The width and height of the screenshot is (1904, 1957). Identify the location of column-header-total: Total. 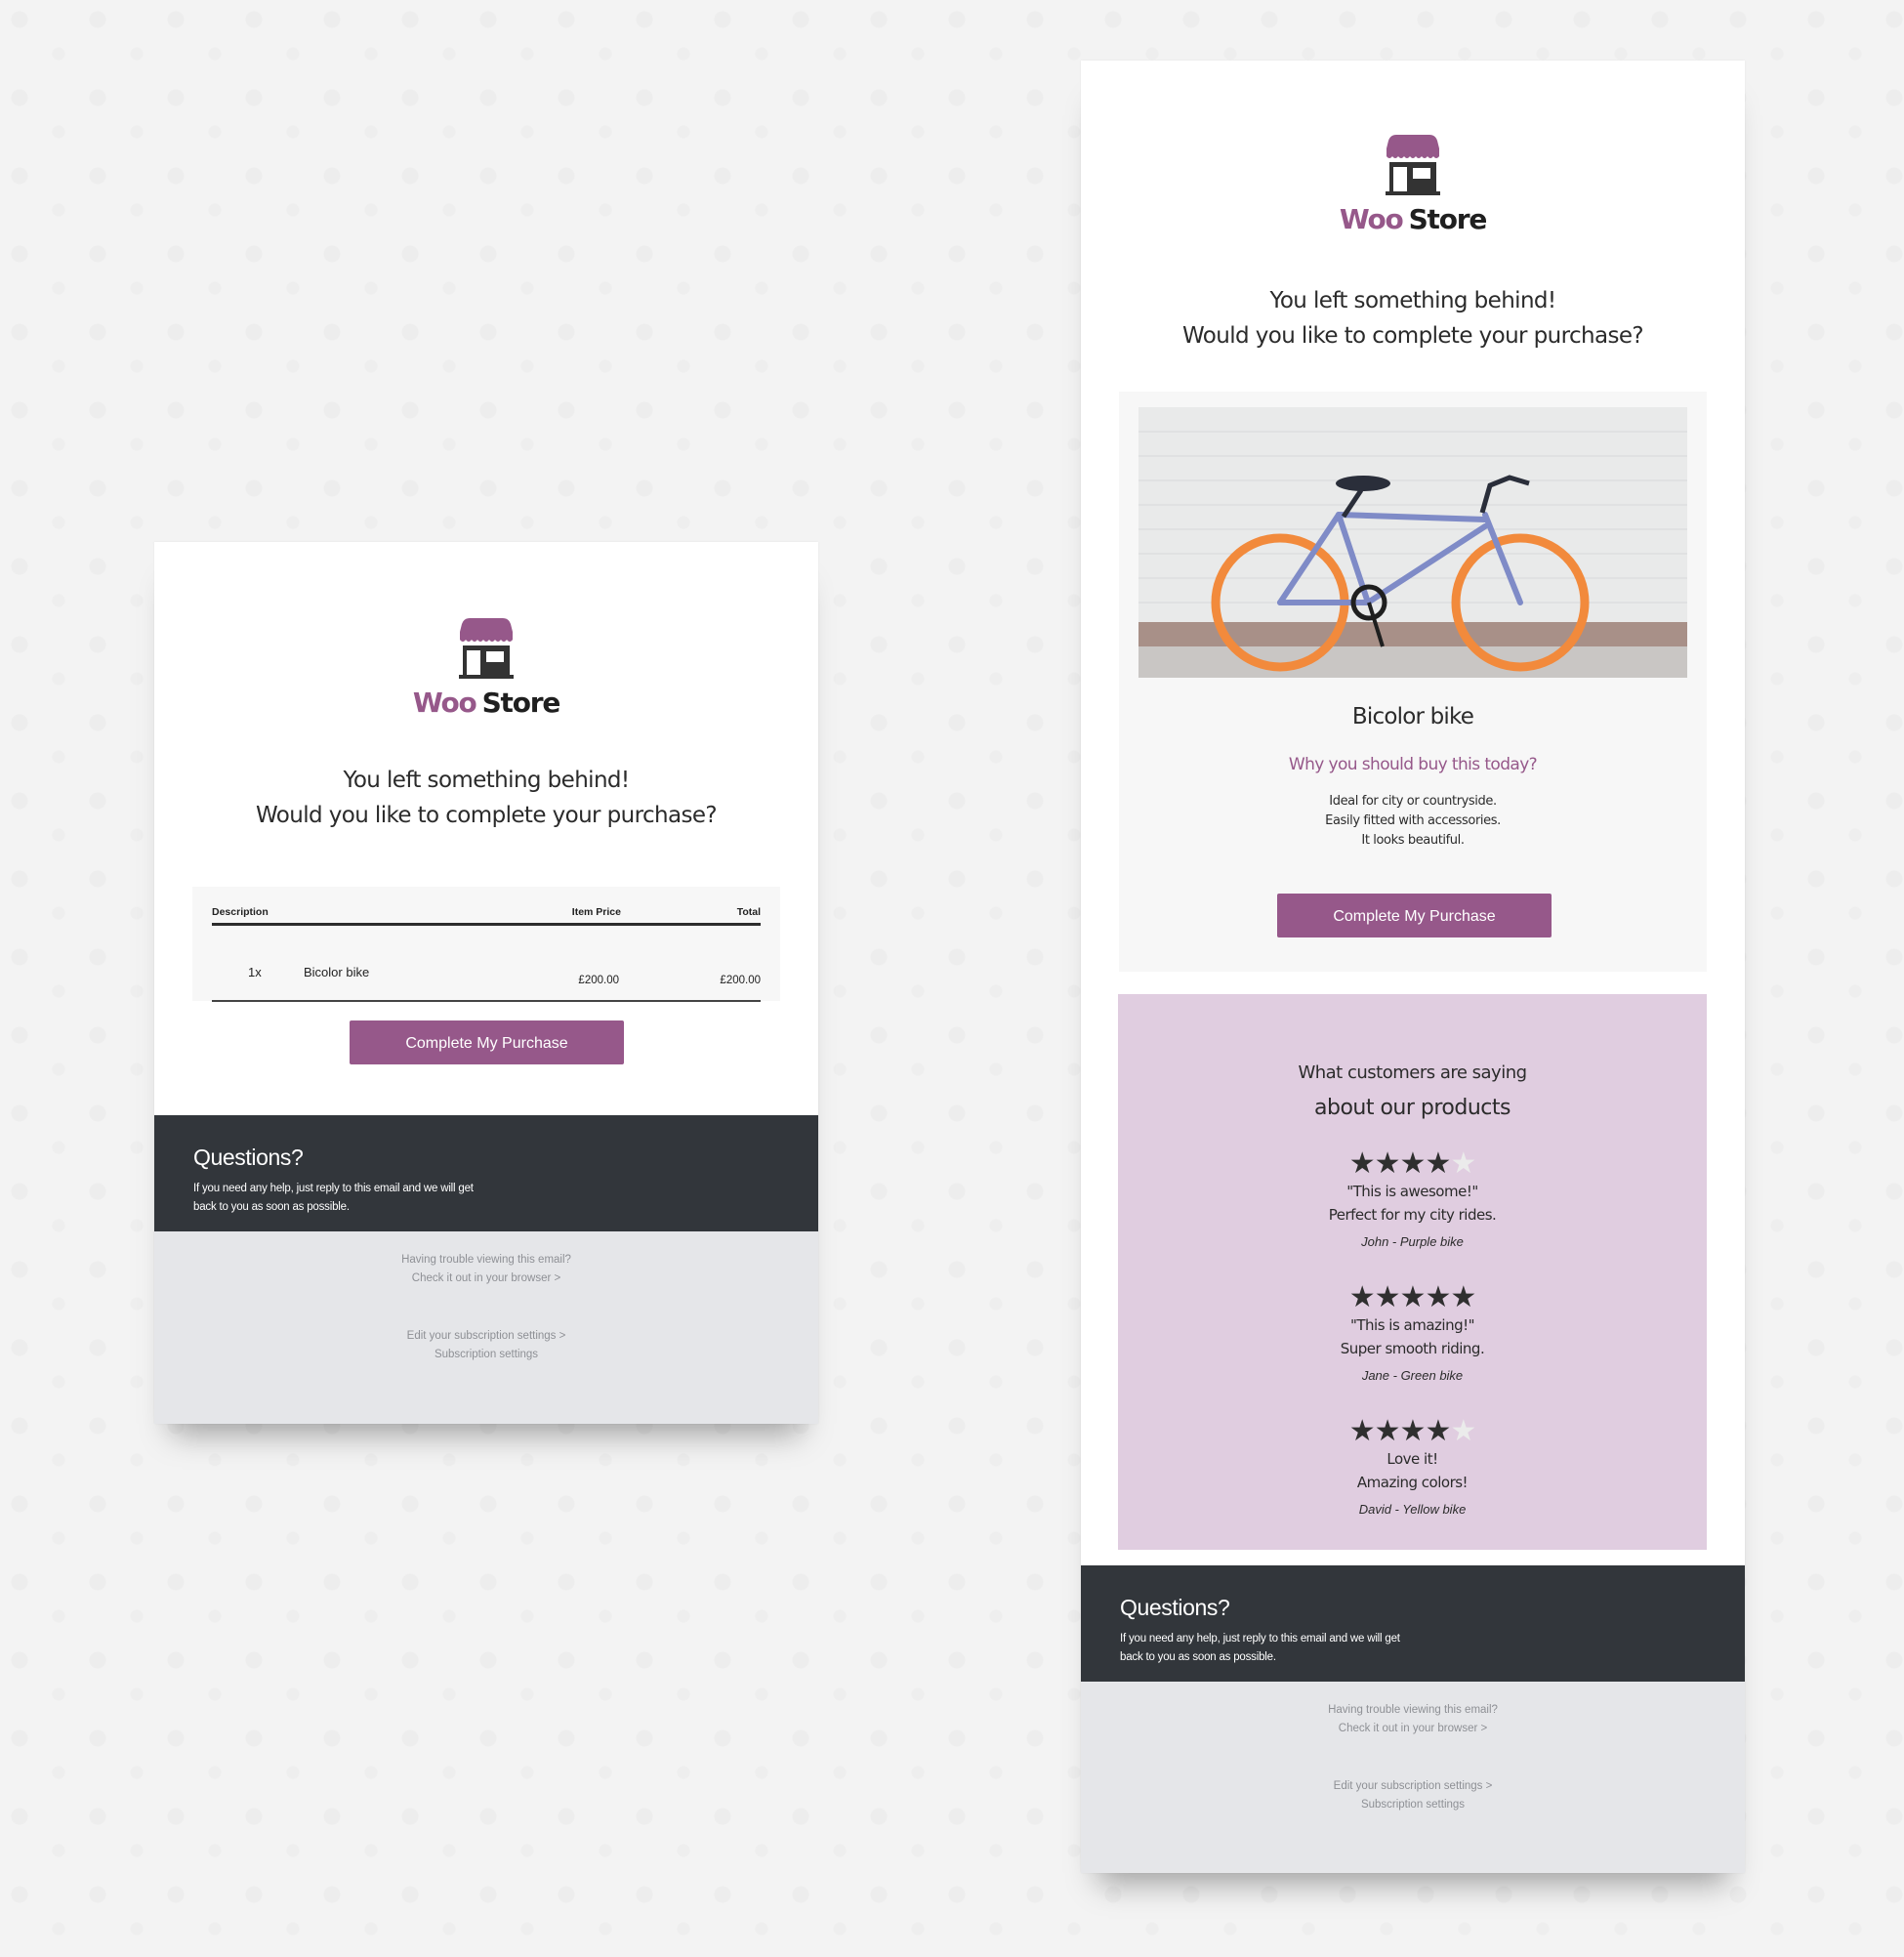
(748, 912).